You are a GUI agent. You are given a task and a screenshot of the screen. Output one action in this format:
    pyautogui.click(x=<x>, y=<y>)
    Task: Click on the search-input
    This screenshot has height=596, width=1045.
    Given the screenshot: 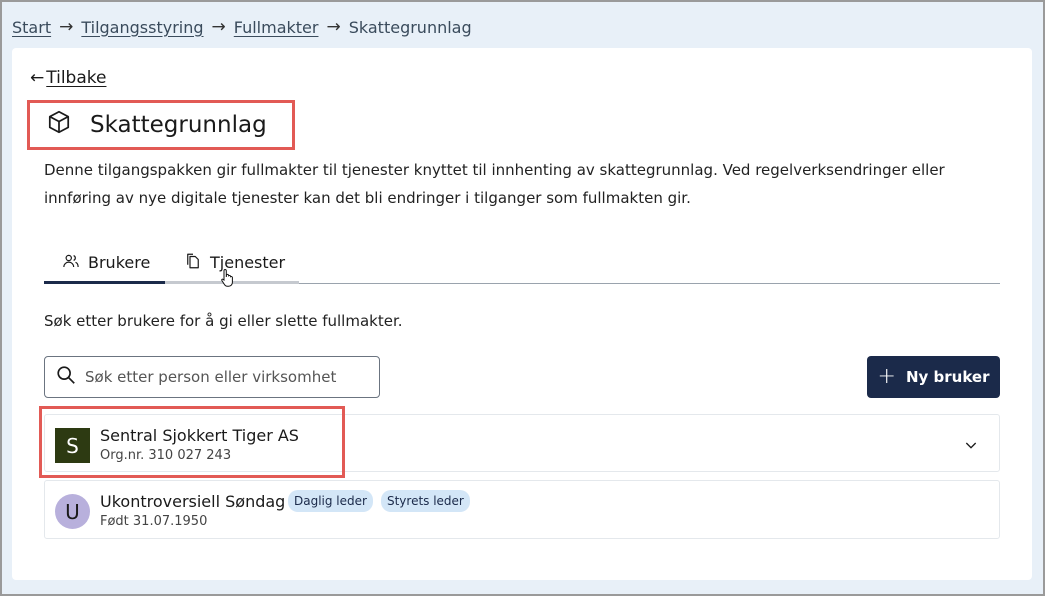 What is the action you would take?
    pyautogui.click(x=225, y=377)
    